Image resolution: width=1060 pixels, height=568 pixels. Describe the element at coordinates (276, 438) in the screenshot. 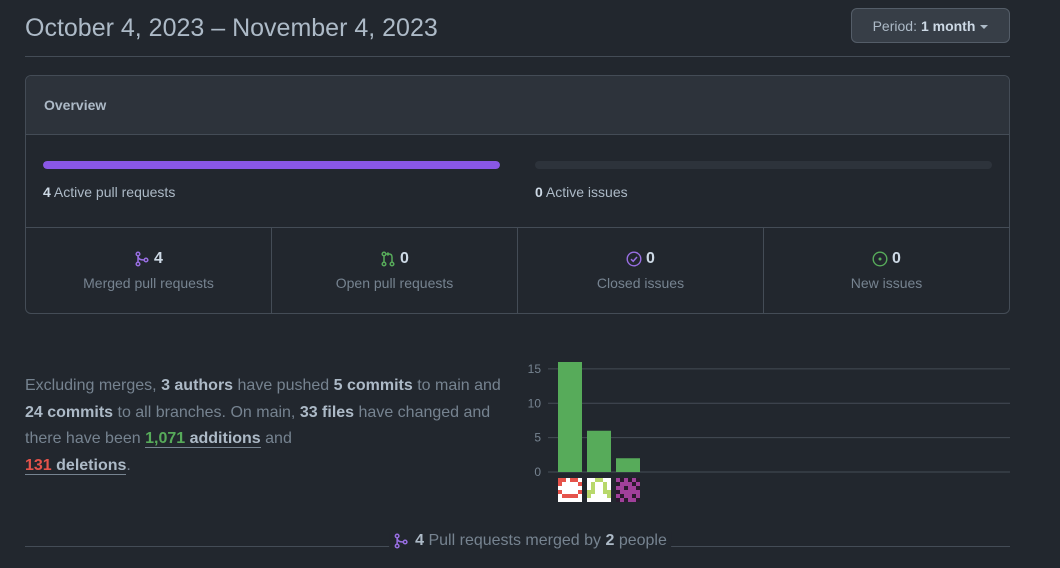

I see `summary-text: and` at that location.